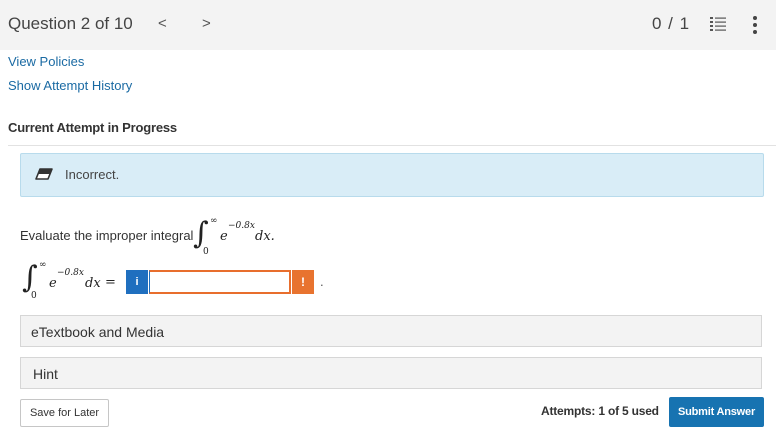  What do you see at coordinates (93, 283) in the screenshot?
I see `differential: dx` at bounding box center [93, 283].